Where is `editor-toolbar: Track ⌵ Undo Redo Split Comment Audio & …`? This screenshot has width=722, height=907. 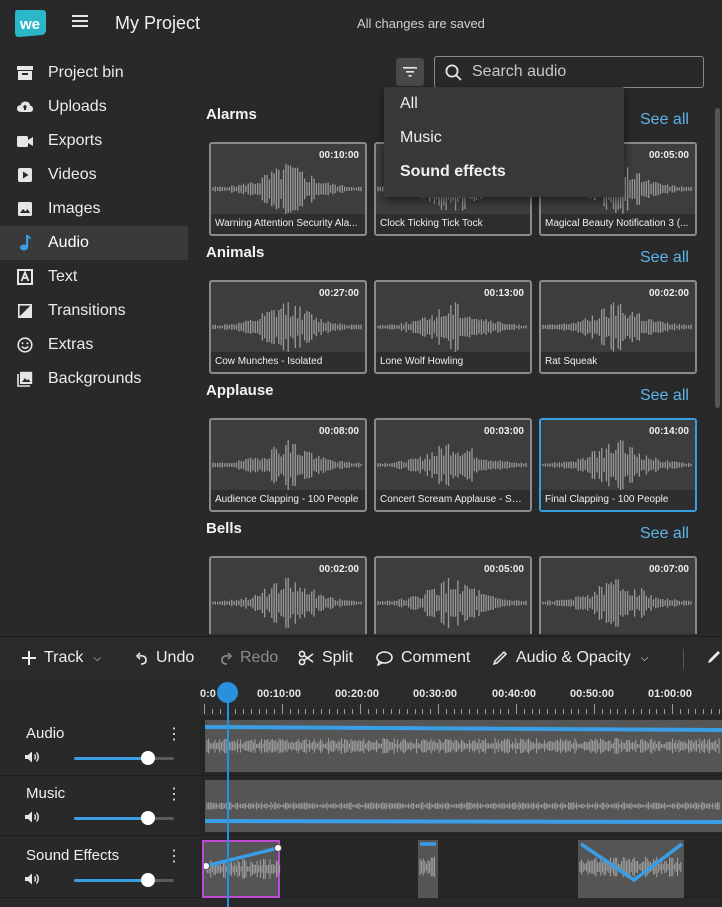
editor-toolbar: Track ⌵ Undo Redo Split Comment Audio & … is located at coordinates (361, 658).